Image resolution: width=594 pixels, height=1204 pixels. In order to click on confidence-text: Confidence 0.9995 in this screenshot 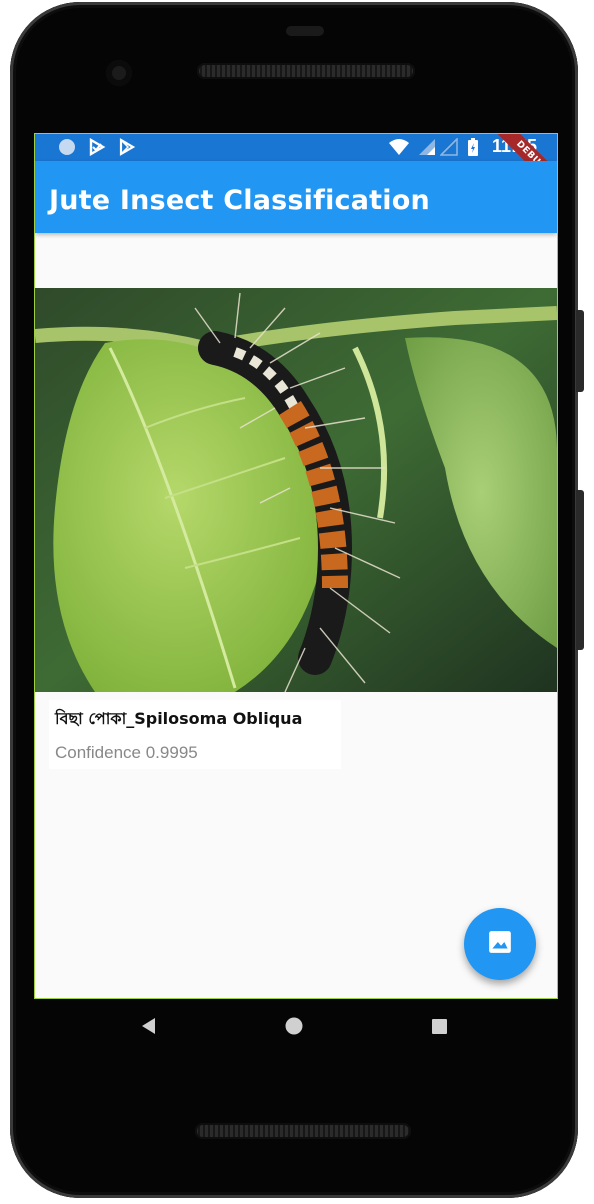, I will do `click(126, 752)`.